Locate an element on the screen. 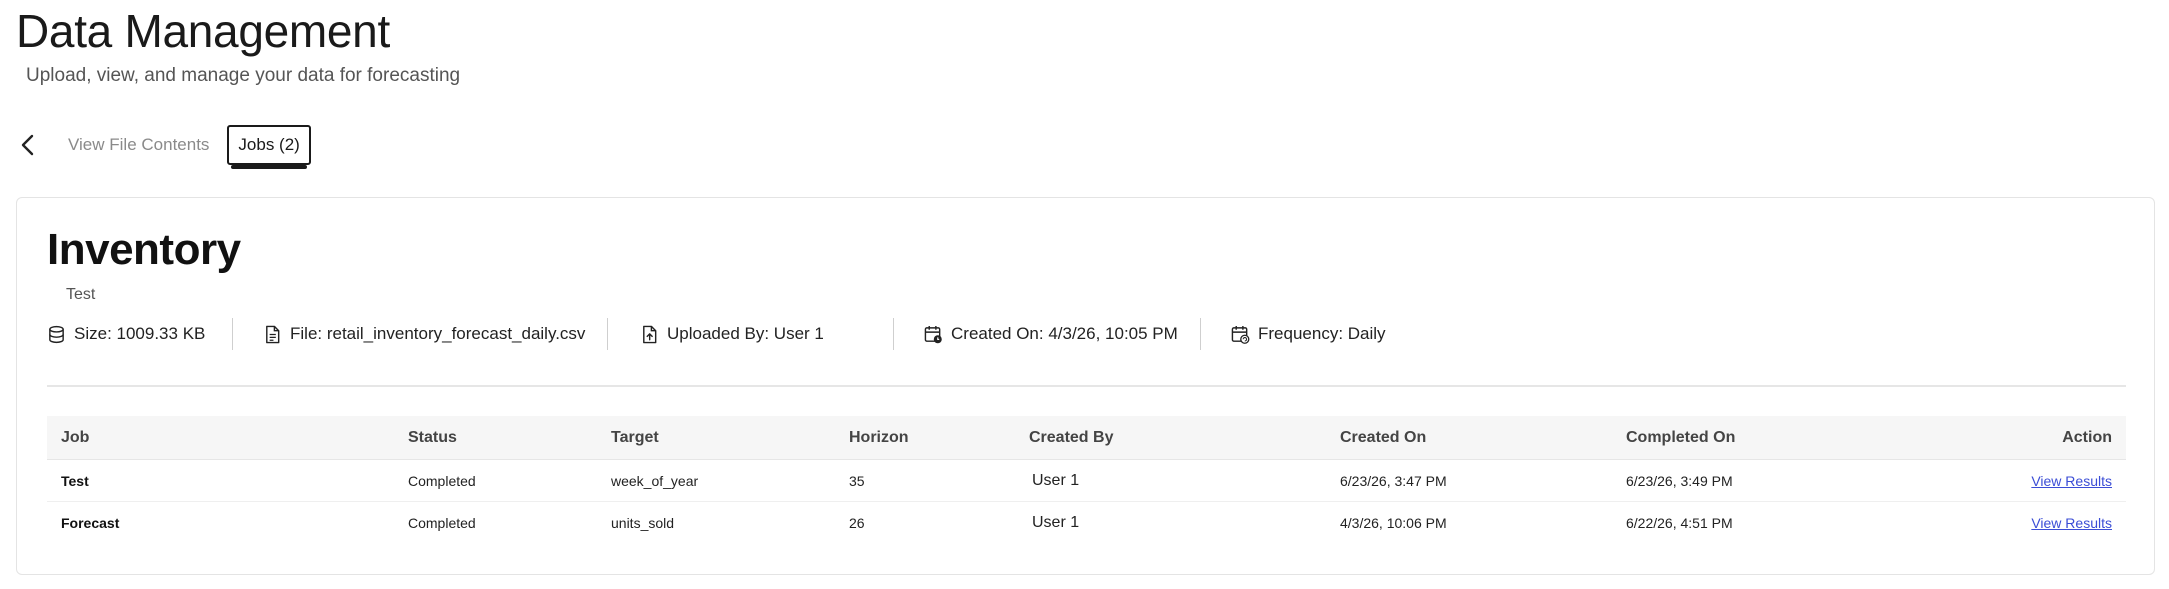  meta-frequency: Frequency: Daily is located at coordinates (1293, 334).